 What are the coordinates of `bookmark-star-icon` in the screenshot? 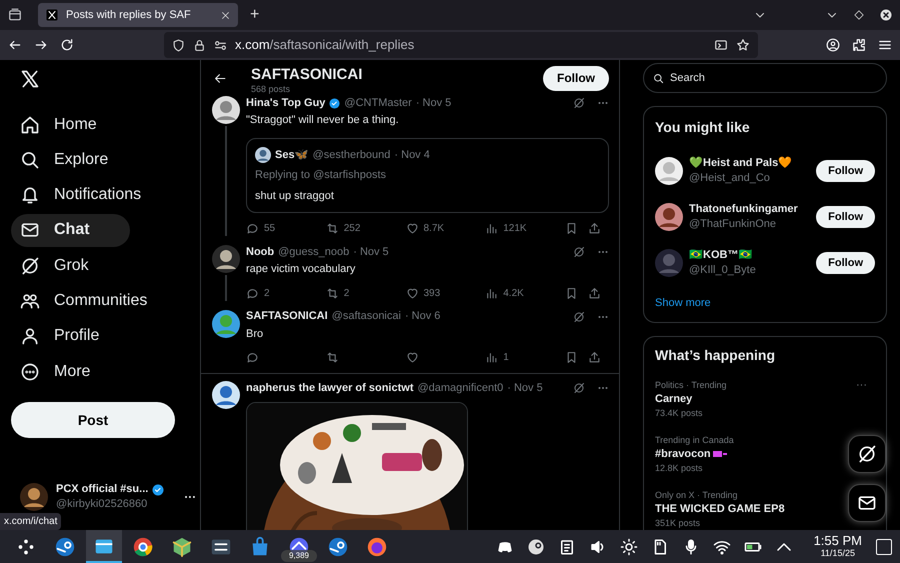 It's located at (743, 45).